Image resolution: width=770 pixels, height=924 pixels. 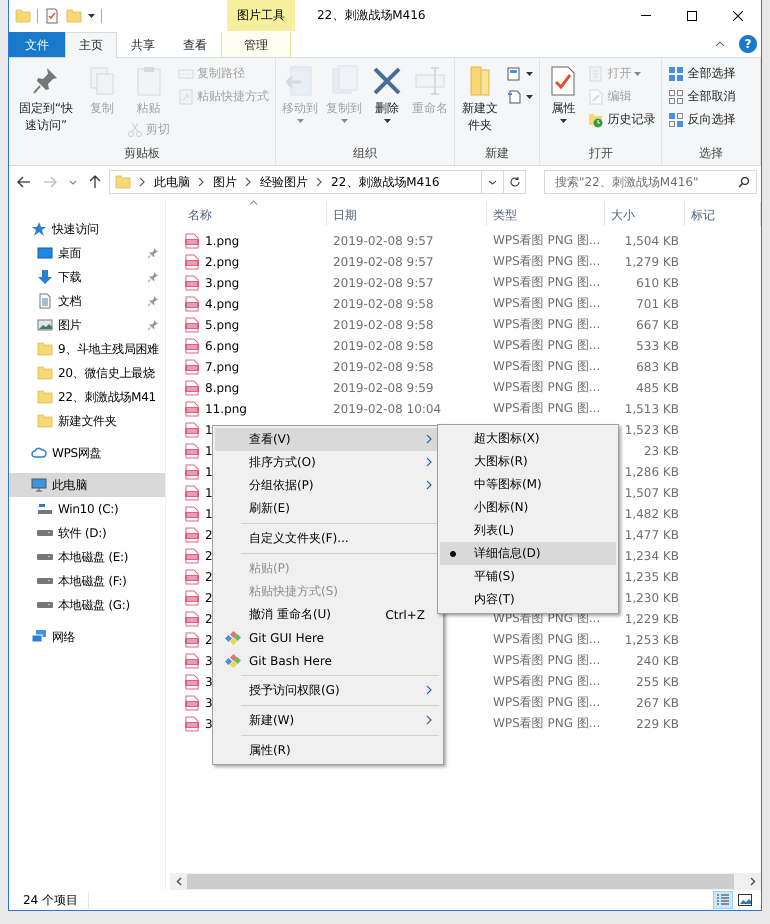 I want to click on ribbon-button: 新建文件夹, so click(x=480, y=103).